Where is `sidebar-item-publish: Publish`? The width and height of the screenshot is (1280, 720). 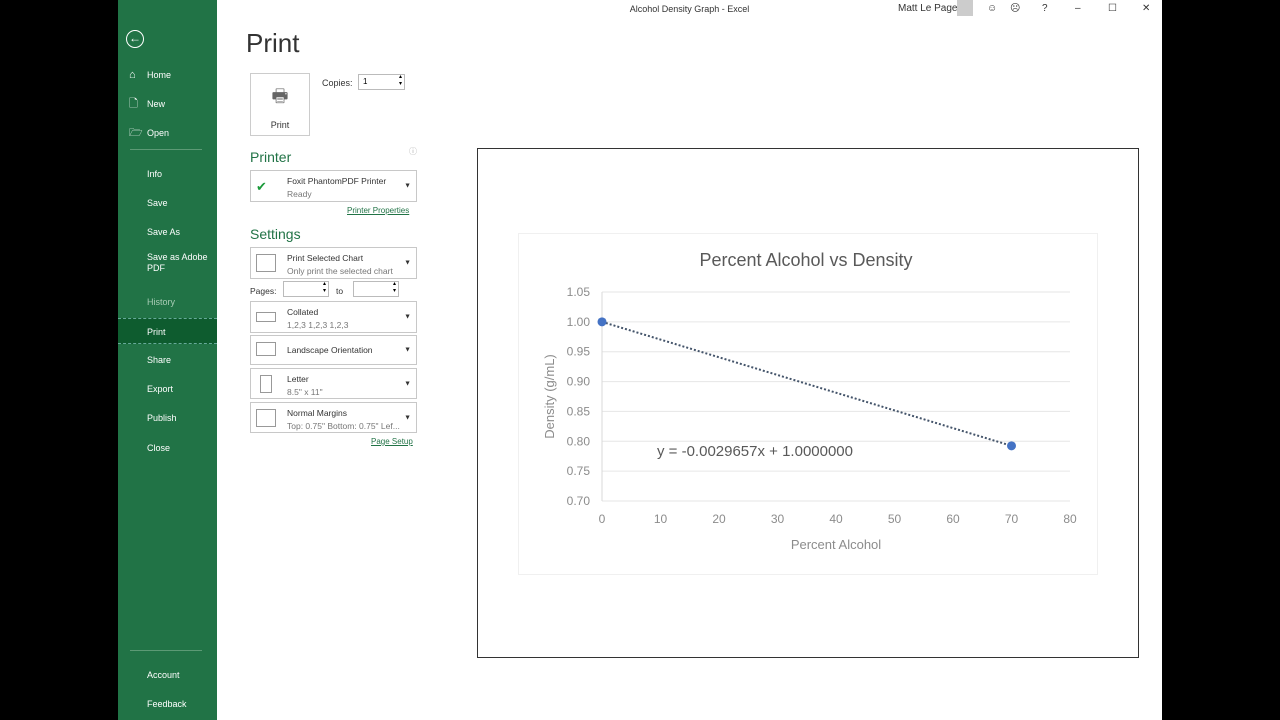 sidebar-item-publish: Publish is located at coordinates (167, 418).